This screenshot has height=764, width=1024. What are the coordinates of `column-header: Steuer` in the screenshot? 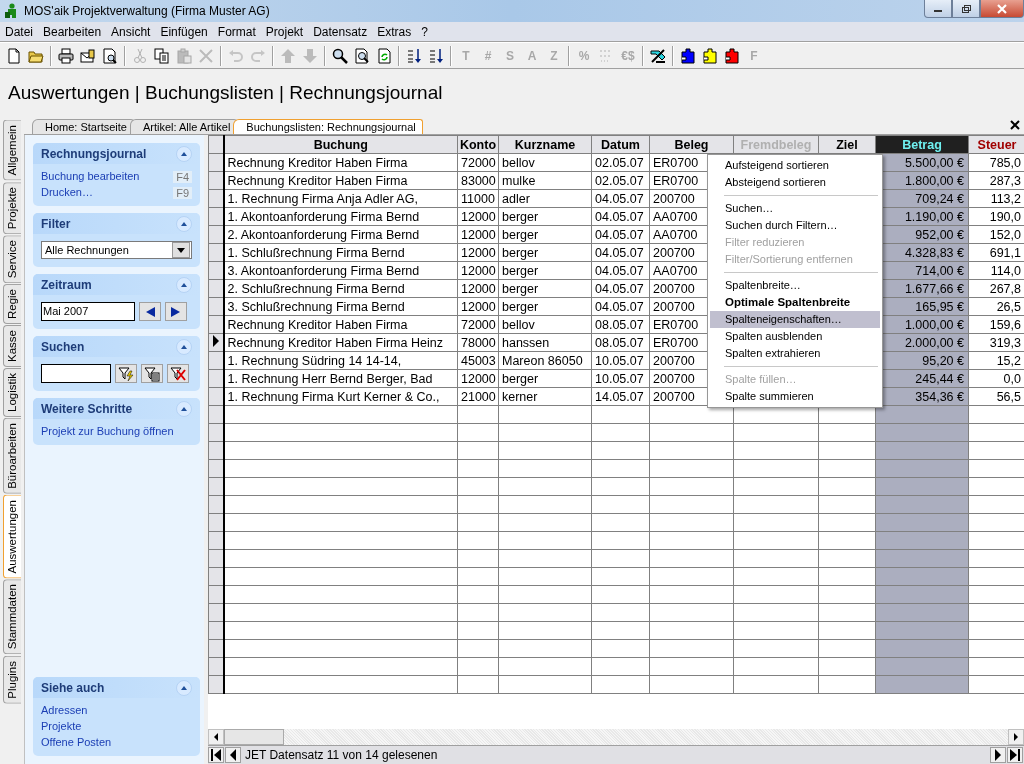 It's located at (996, 144).